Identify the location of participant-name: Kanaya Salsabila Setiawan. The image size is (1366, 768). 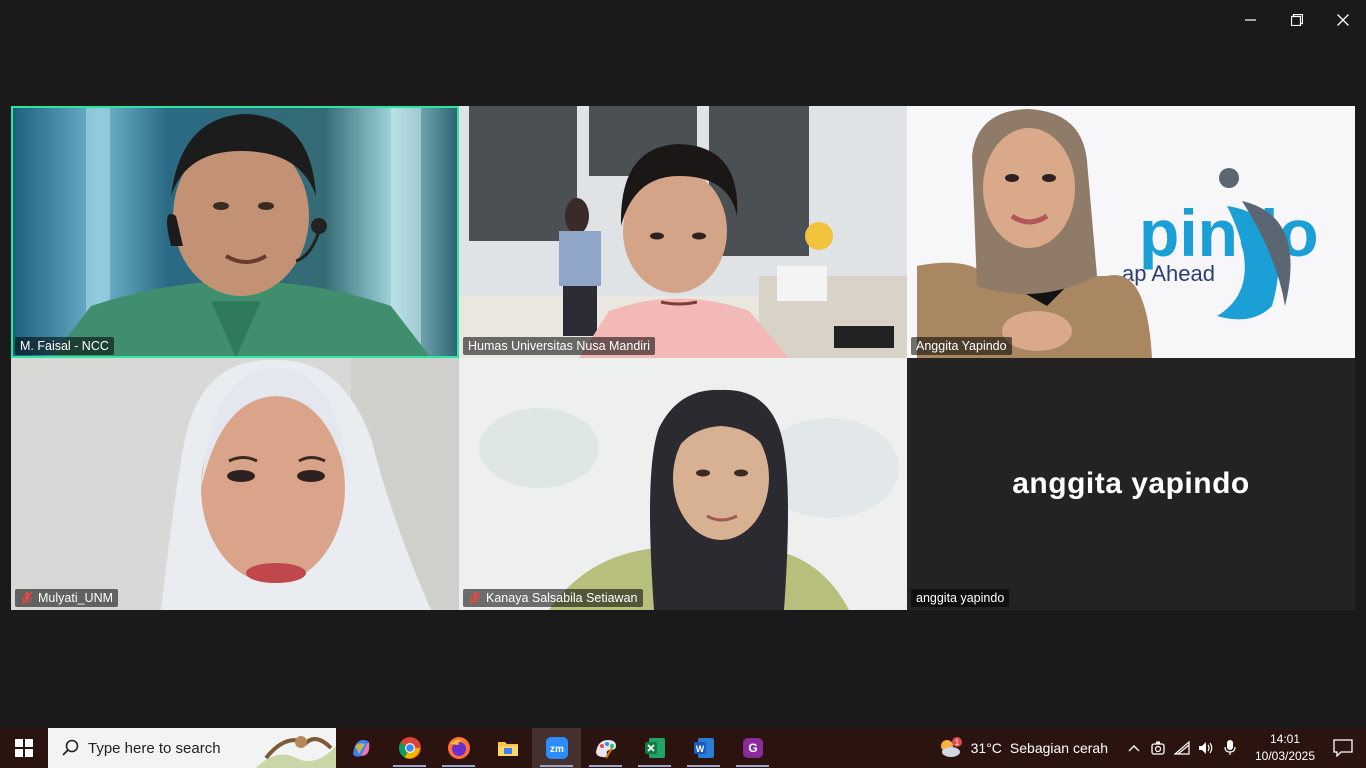
(562, 598).